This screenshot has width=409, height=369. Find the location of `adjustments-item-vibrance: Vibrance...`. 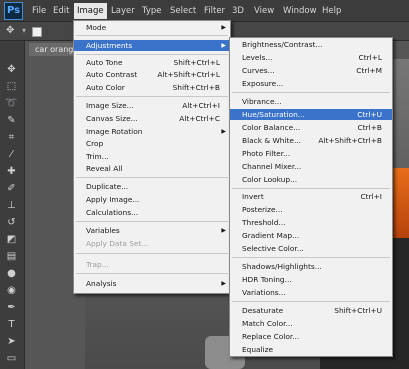

adjustments-item-vibrance: Vibrance... is located at coordinates (311, 101).